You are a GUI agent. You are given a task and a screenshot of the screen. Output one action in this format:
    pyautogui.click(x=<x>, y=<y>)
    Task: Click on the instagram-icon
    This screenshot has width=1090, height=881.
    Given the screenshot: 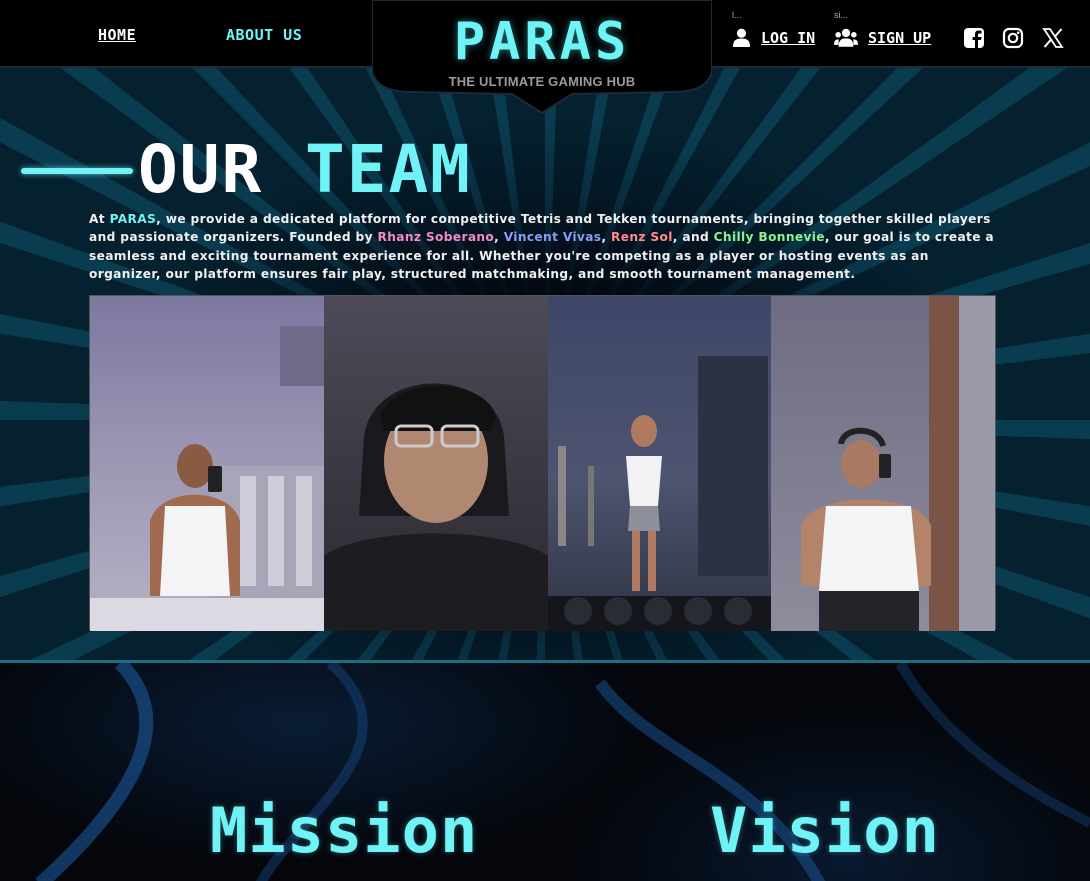 What is the action you would take?
    pyautogui.click(x=1013, y=38)
    